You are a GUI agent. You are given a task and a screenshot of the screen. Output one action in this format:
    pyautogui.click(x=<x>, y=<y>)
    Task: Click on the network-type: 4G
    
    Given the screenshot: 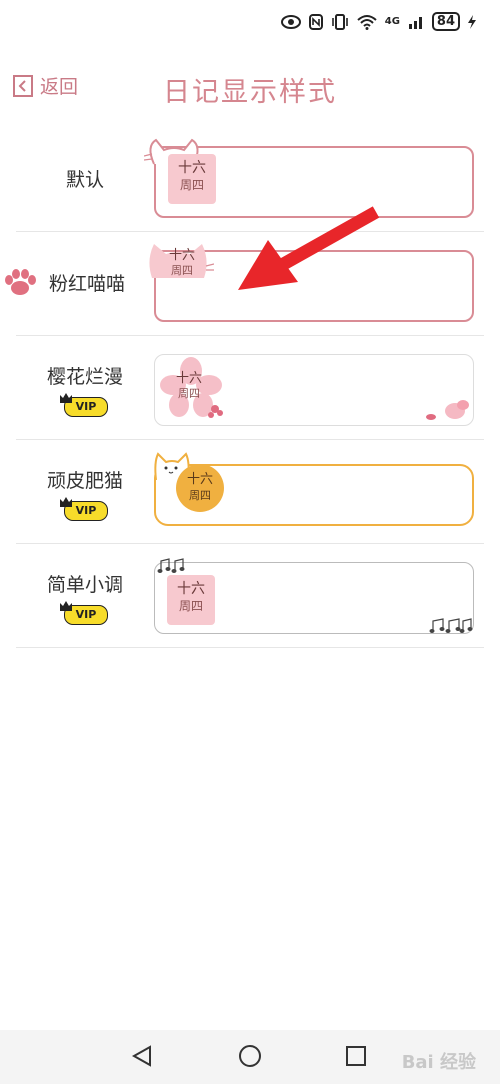 What is the action you would take?
    pyautogui.click(x=392, y=21)
    